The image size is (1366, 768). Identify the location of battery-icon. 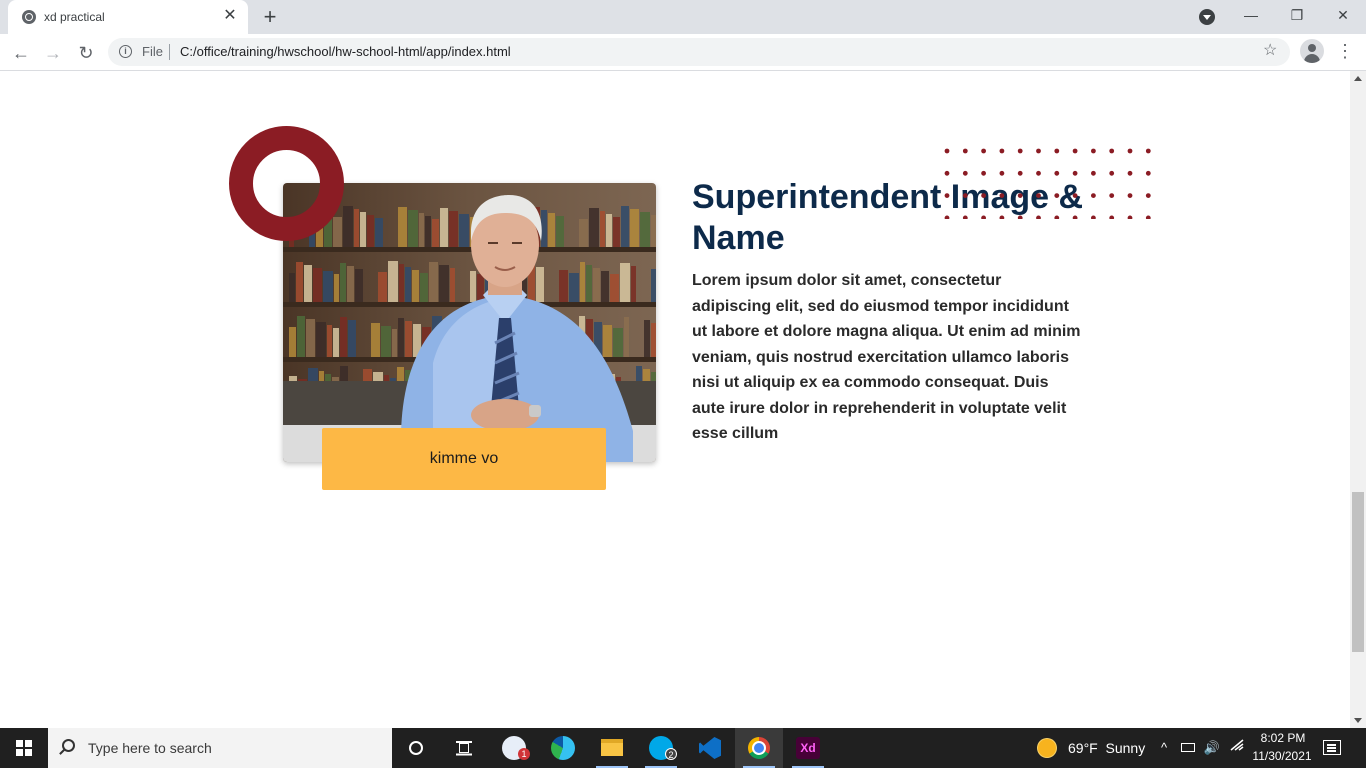
(1188, 748).